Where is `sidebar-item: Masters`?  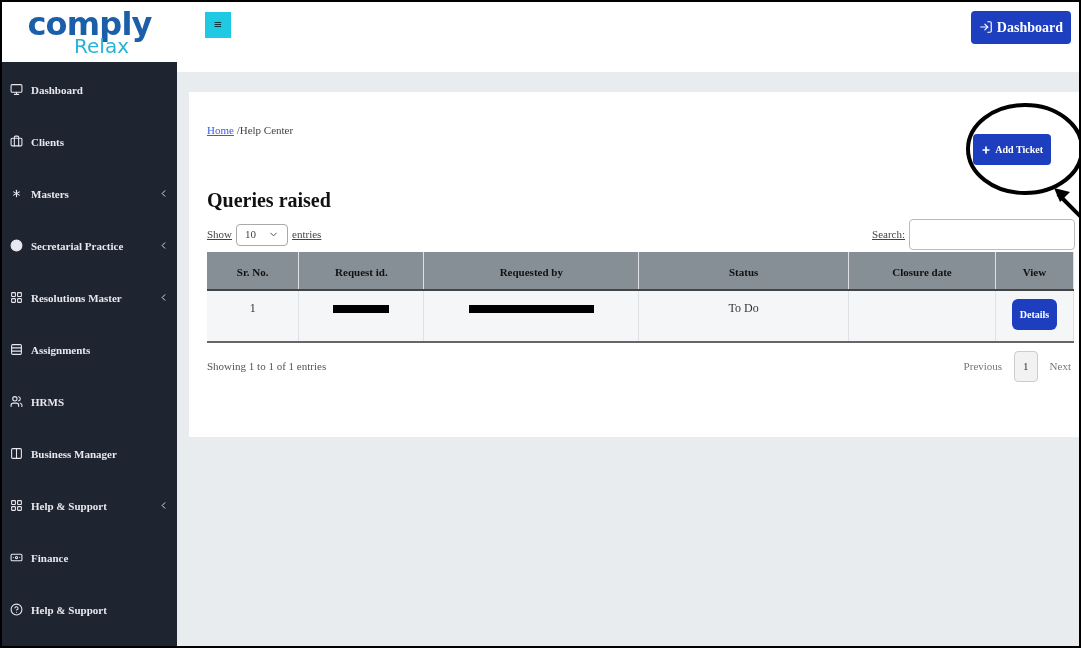
sidebar-item: Masters is located at coordinates (89, 204).